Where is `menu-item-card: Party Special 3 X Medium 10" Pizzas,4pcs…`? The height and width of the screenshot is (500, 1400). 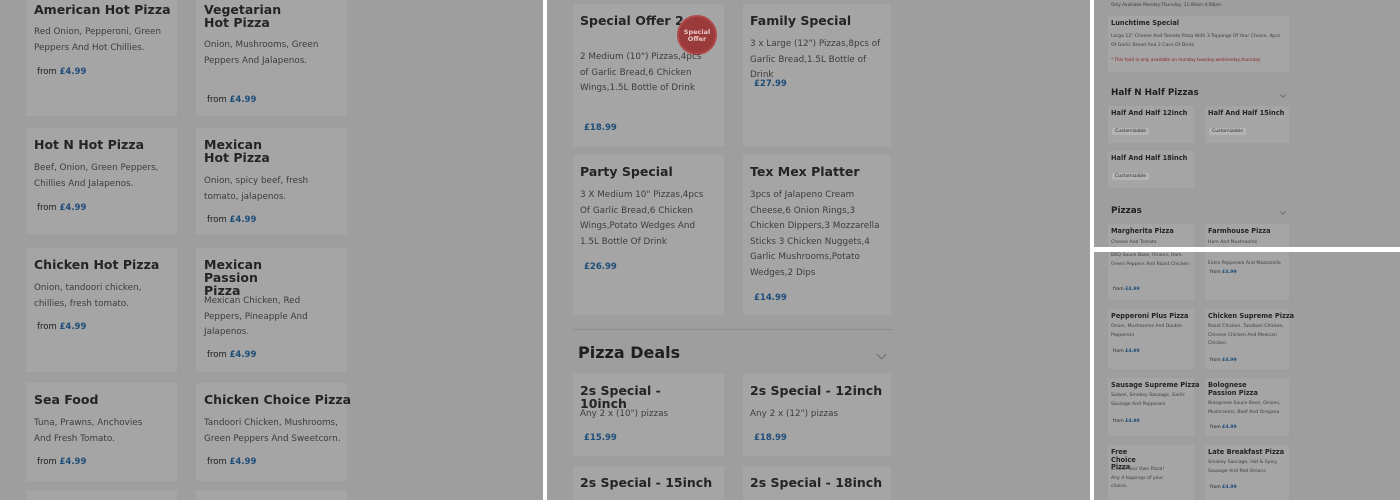 menu-item-card: Party Special 3 X Medium 10" Pizzas,4pcs… is located at coordinates (648, 235).